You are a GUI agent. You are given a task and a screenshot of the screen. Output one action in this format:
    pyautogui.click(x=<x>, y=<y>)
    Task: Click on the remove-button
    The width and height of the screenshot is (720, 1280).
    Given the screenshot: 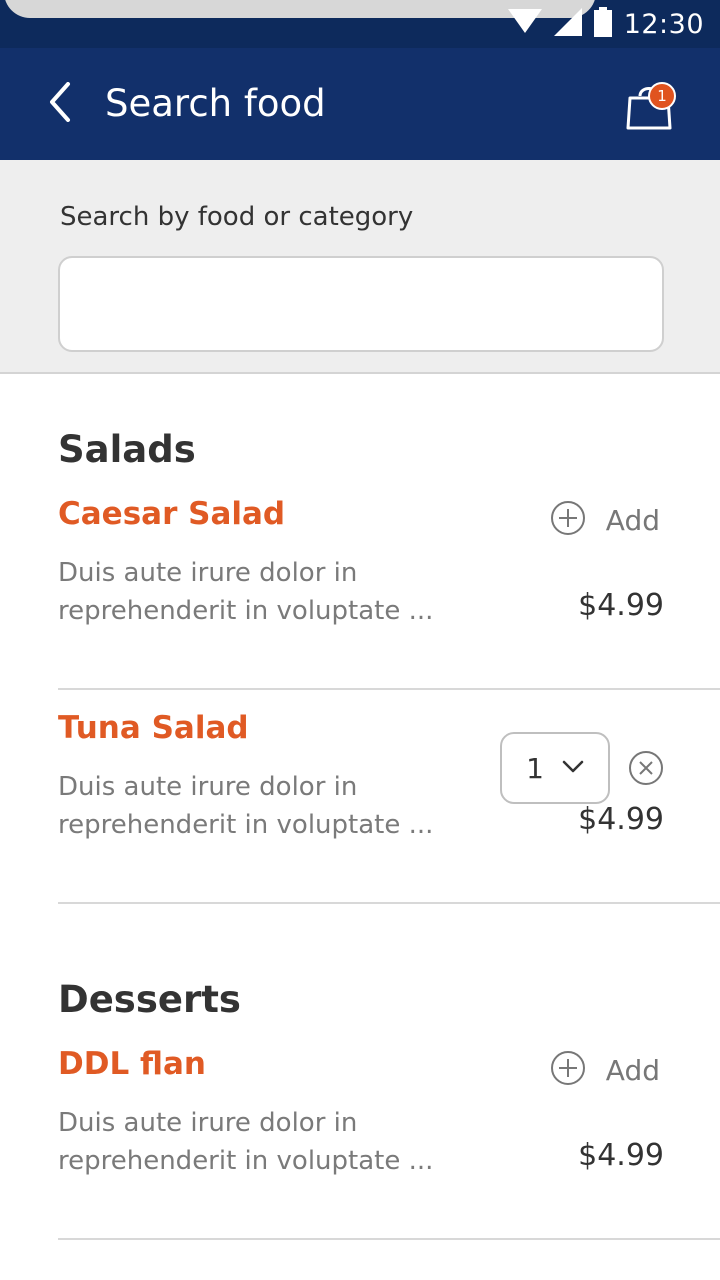 What is the action you would take?
    pyautogui.click(x=646, y=768)
    